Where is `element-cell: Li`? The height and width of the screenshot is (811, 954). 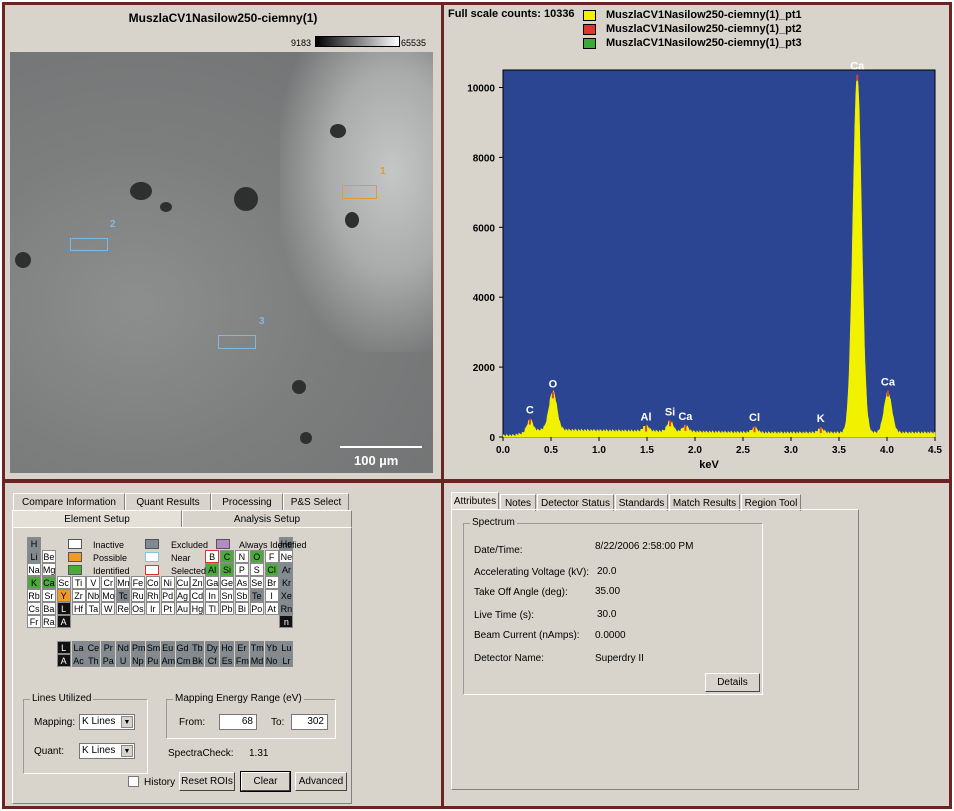 element-cell: Li is located at coordinates (34, 556).